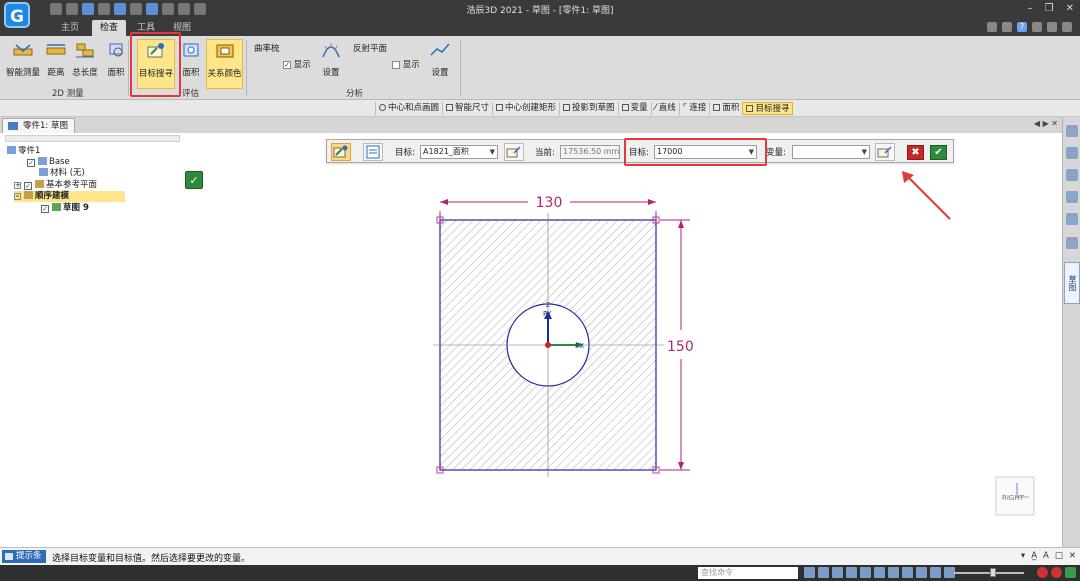 The width and height of the screenshot is (1080, 581). What do you see at coordinates (331, 64) in the screenshot?
I see `curvature-settings-button: 设置` at bounding box center [331, 64].